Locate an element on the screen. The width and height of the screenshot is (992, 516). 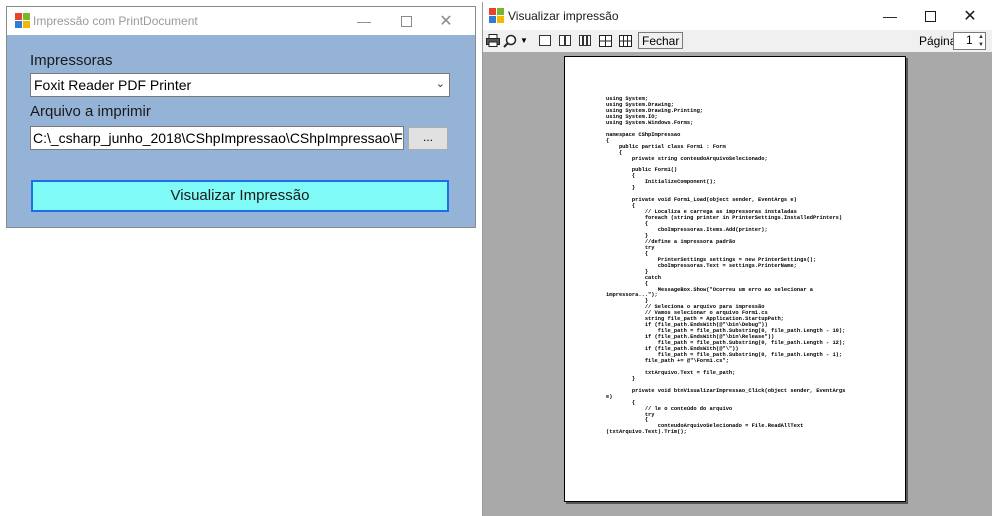
print-preview-title: Visualizar impressão is located at coordinates (563, 16).